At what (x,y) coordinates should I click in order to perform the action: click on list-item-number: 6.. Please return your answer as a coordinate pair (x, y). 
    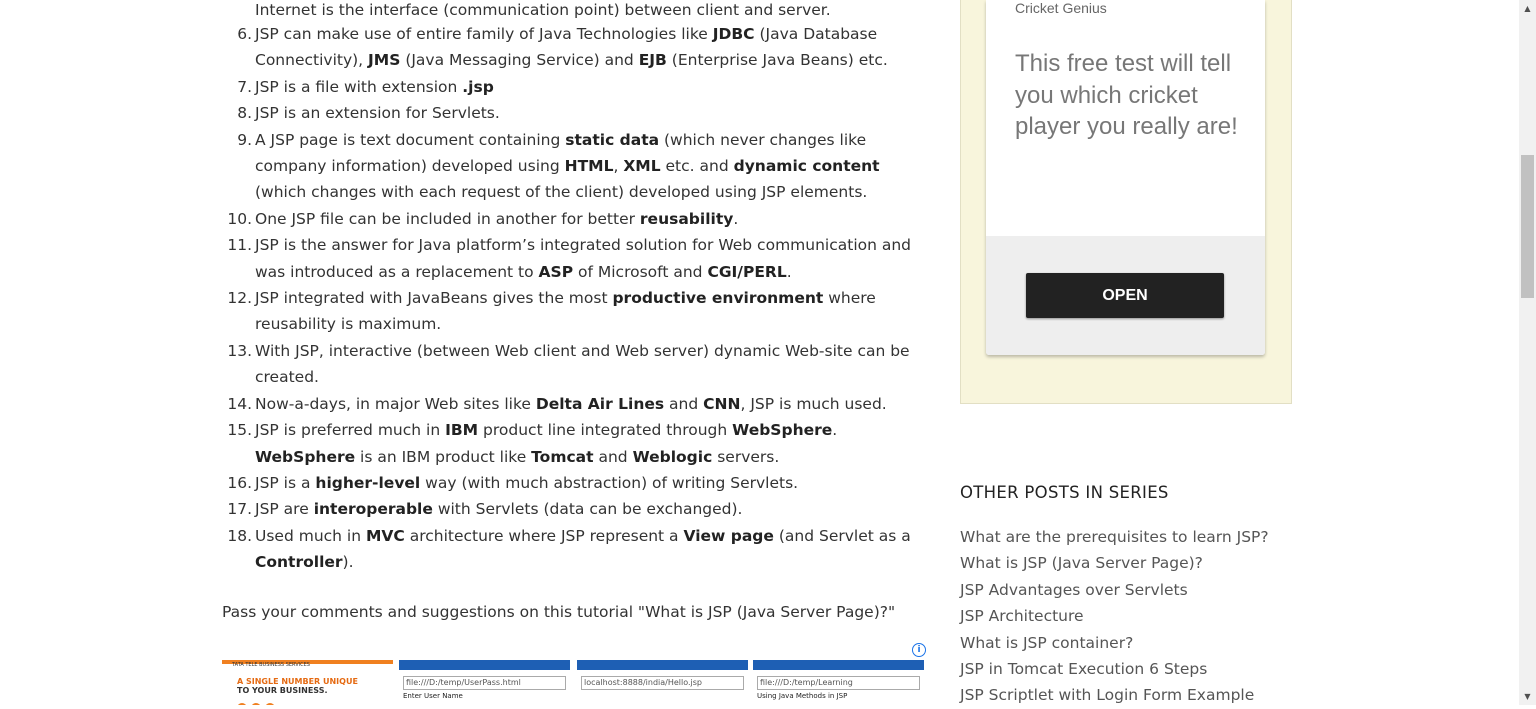
    Looking at the image, I should click on (244, 34).